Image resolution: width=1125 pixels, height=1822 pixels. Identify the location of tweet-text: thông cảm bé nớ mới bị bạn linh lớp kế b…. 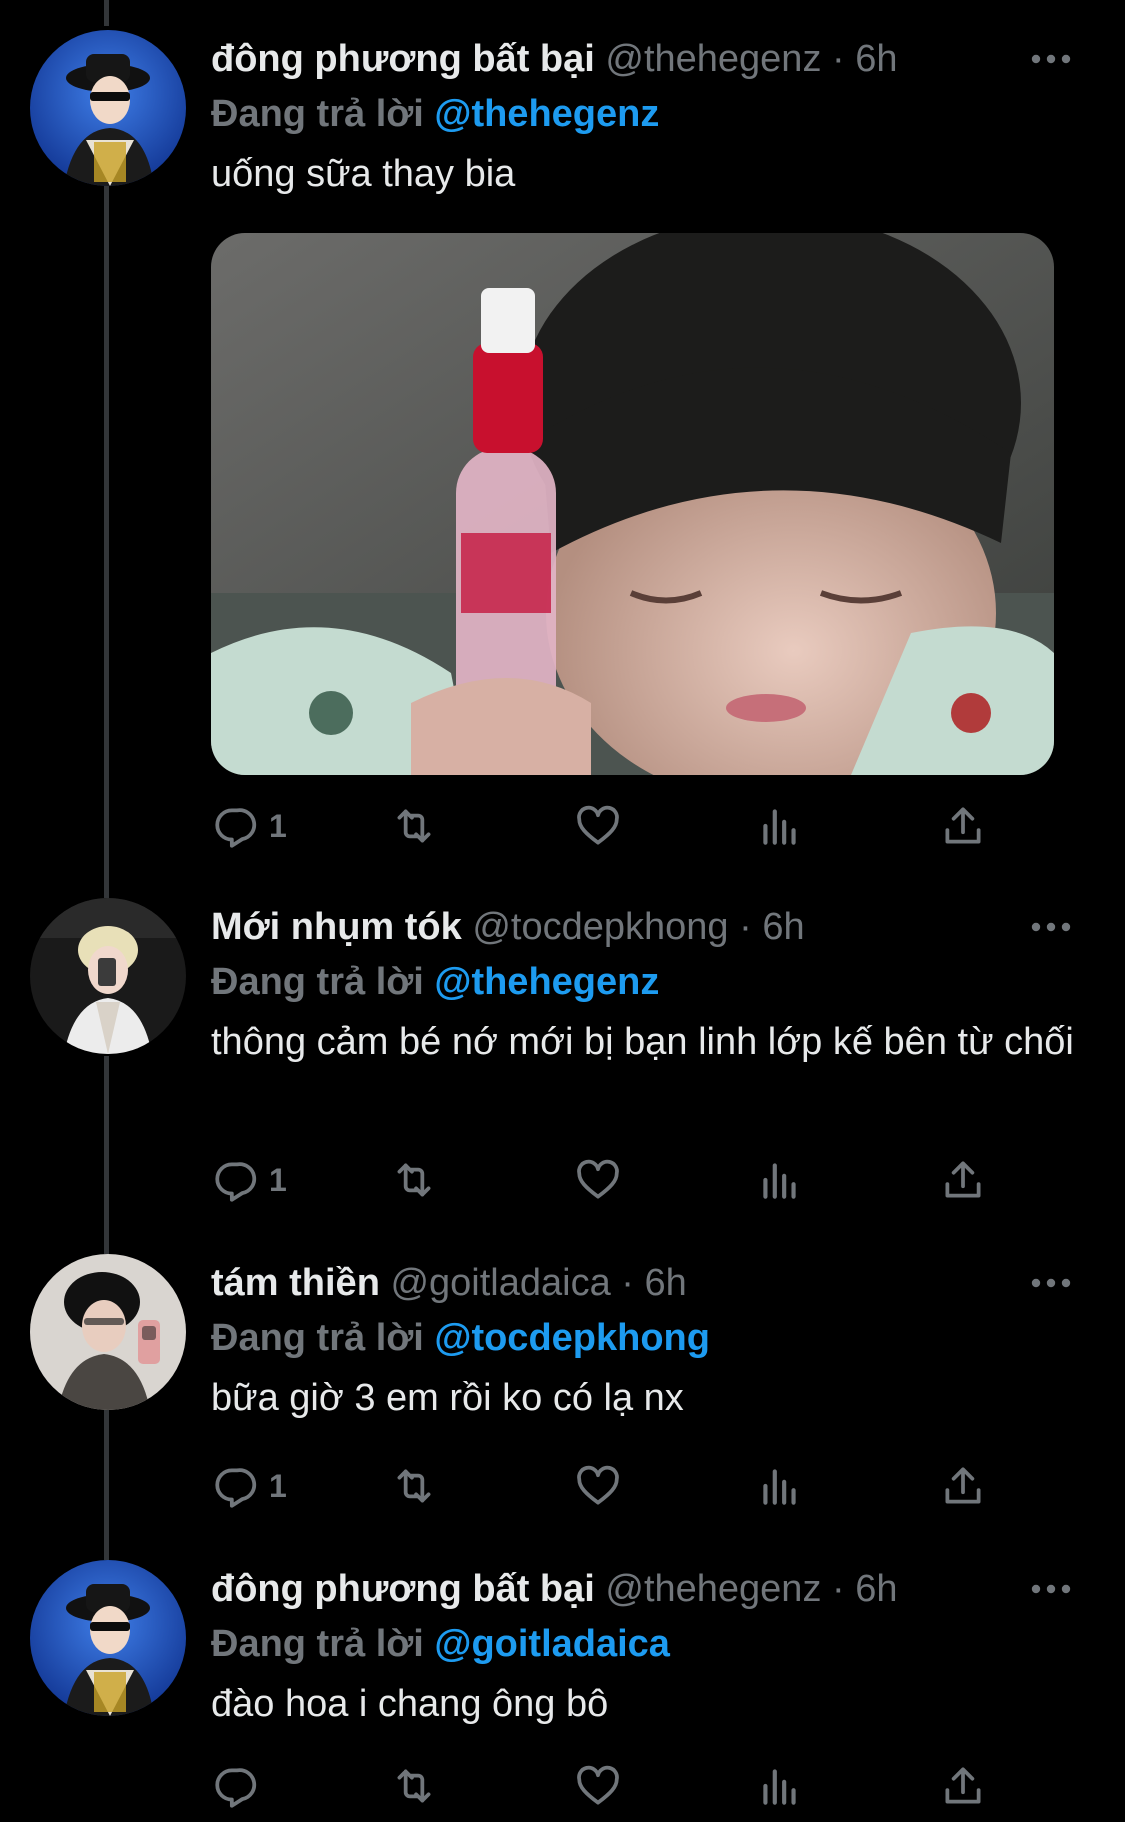
(642, 1042).